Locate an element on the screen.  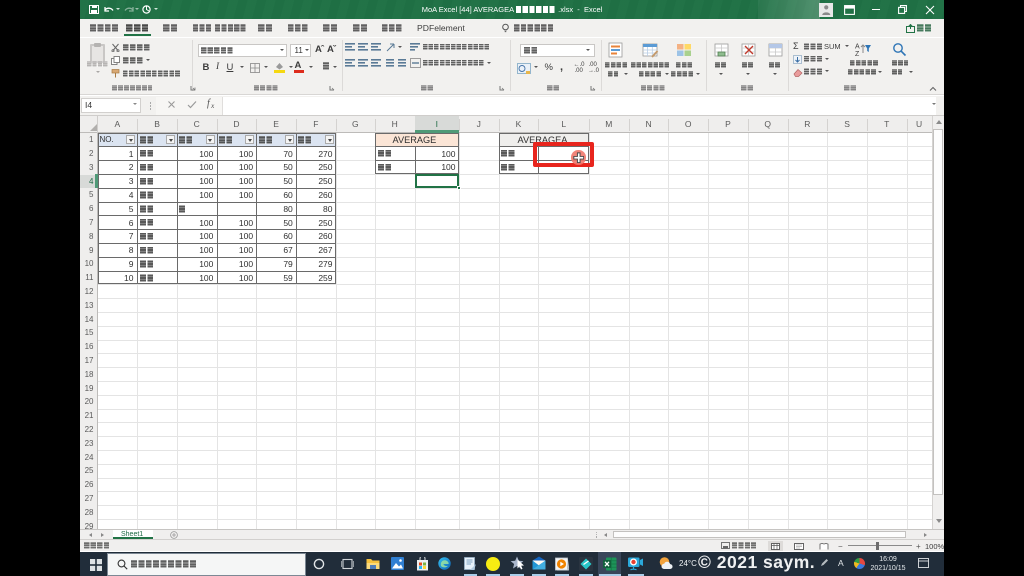
svg-text: Z is located at coordinates (857, 54).